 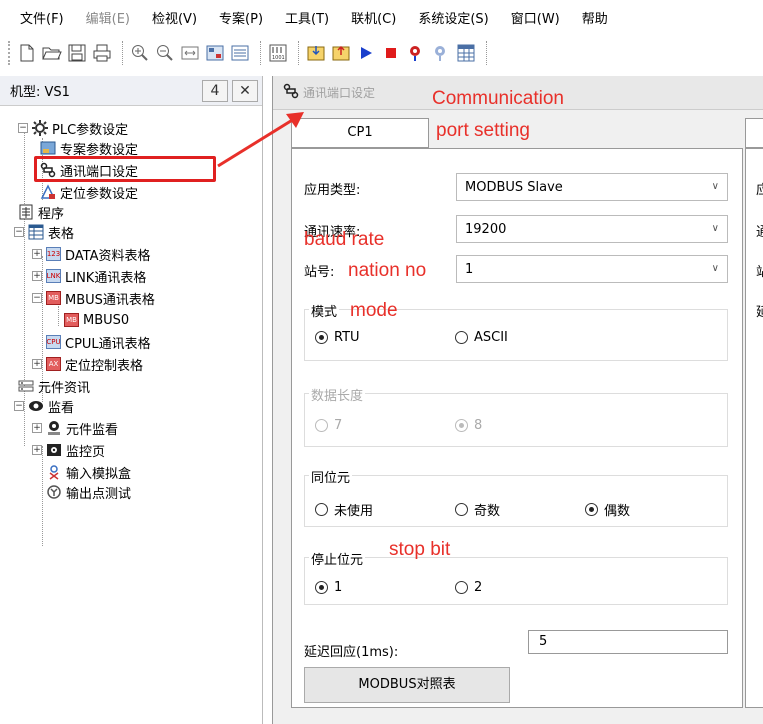 What do you see at coordinates (344, 239) in the screenshot?
I see `annotation-baud-rate: baud rate` at bounding box center [344, 239].